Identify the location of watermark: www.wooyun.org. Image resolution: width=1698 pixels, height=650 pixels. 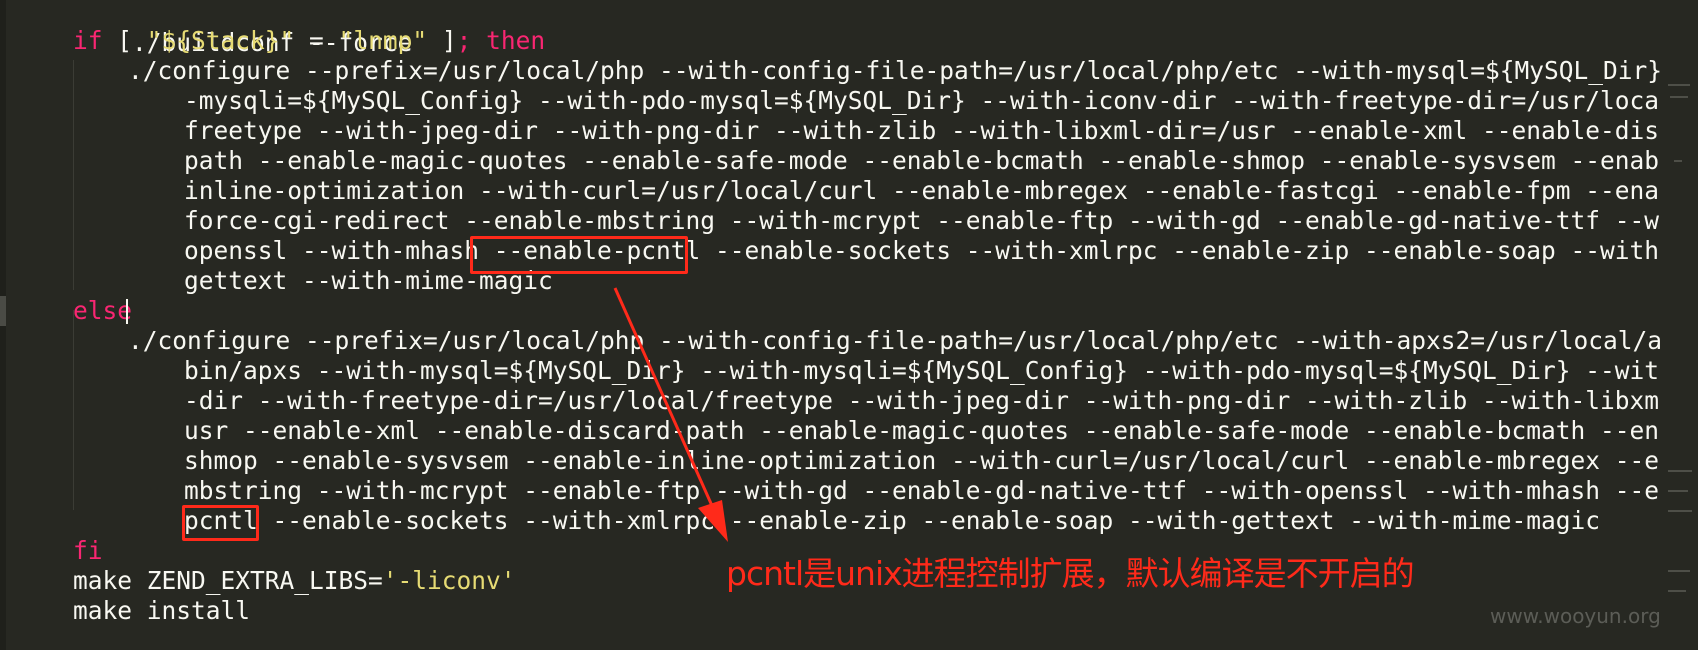
(1575, 616).